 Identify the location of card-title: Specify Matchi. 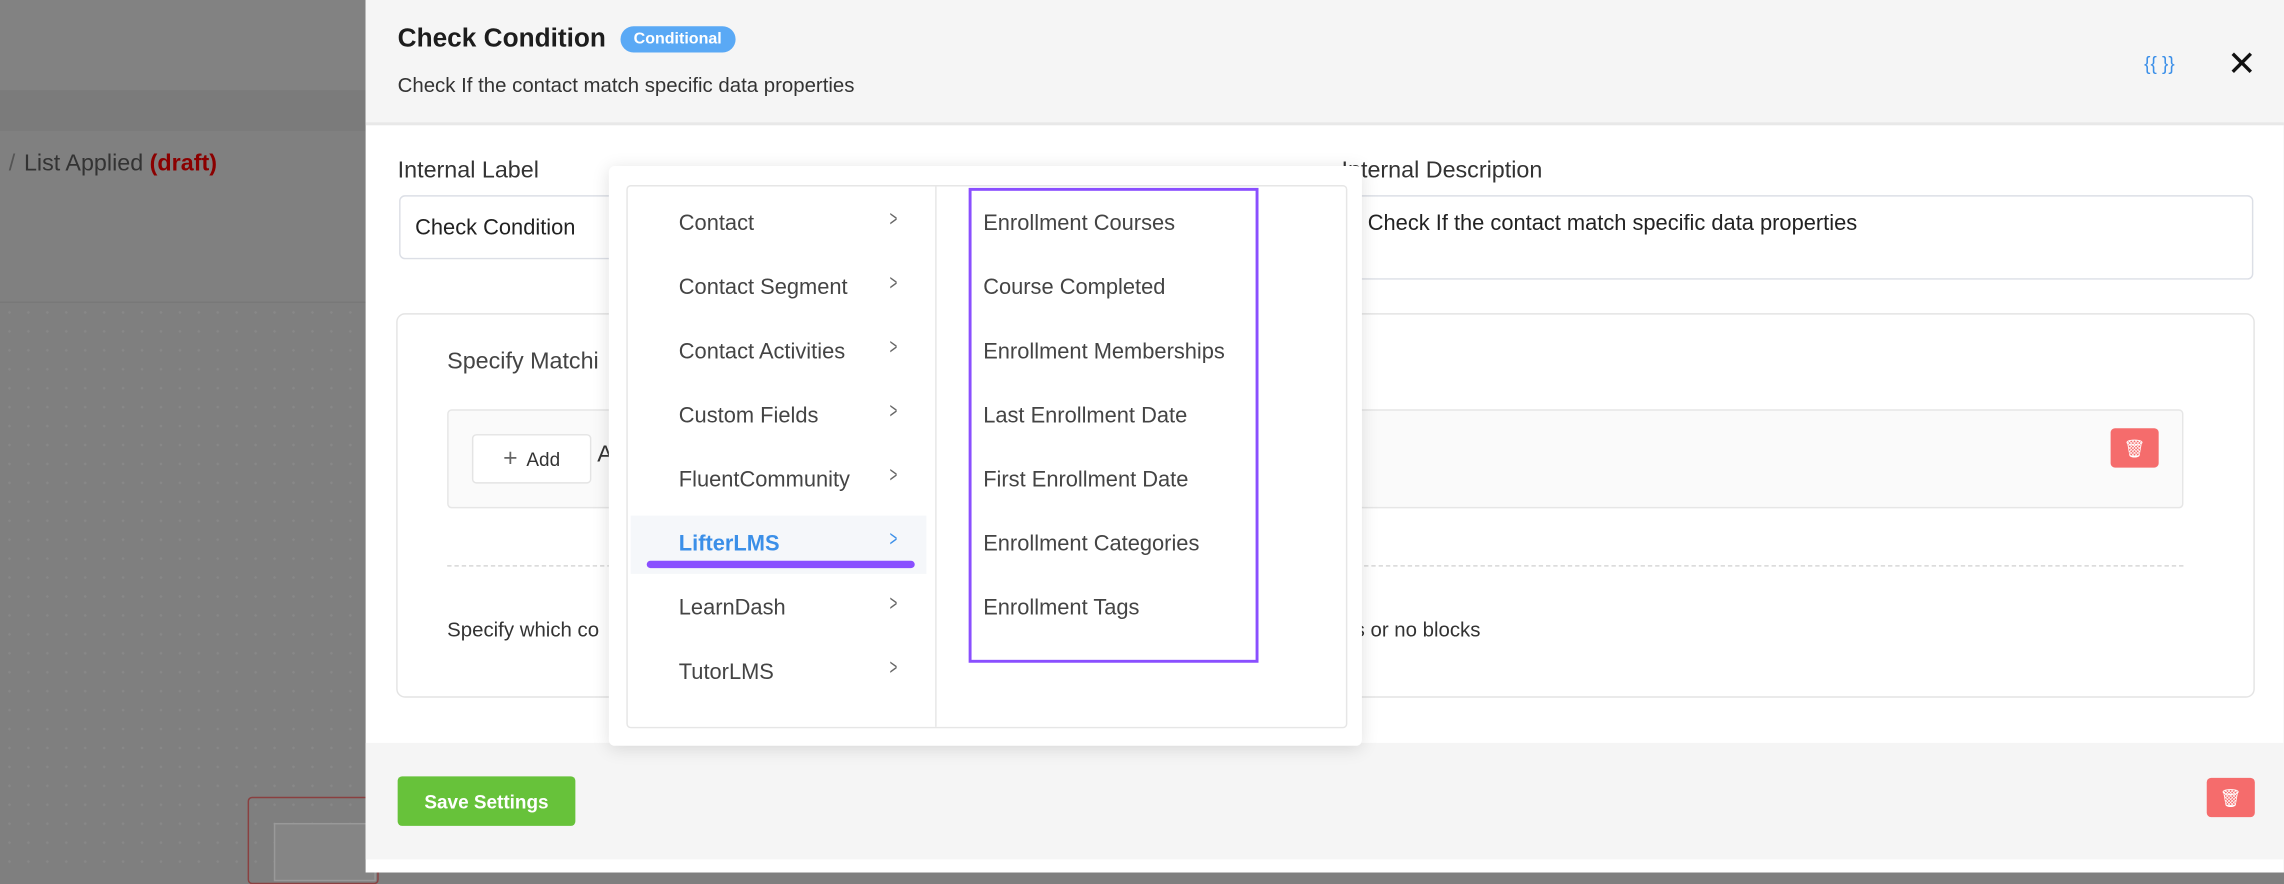
(523, 362).